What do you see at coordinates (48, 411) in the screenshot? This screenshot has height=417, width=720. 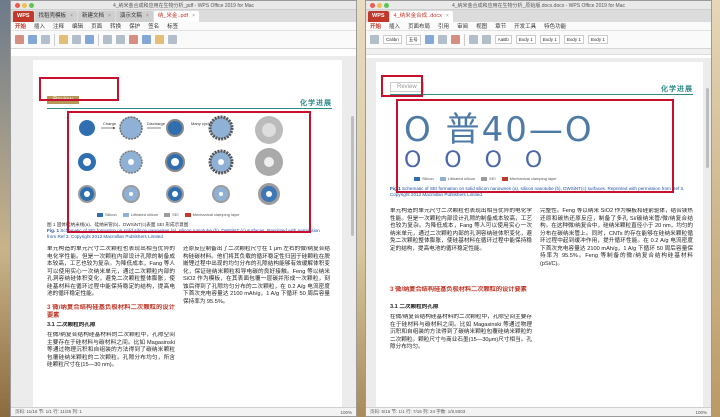 I see `page-status: 页码: 11/16 节: 1/1 行: 11/25 列: 1` at bounding box center [48, 411].